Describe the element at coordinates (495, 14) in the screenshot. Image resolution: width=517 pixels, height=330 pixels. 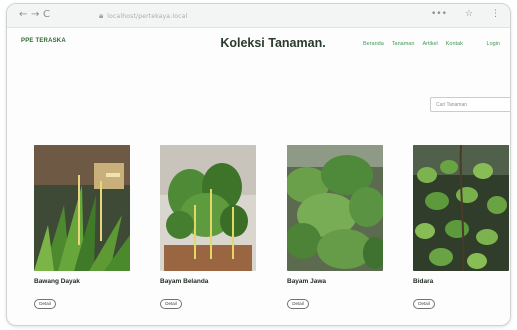
I see `menu-icon: ⋮` at that location.